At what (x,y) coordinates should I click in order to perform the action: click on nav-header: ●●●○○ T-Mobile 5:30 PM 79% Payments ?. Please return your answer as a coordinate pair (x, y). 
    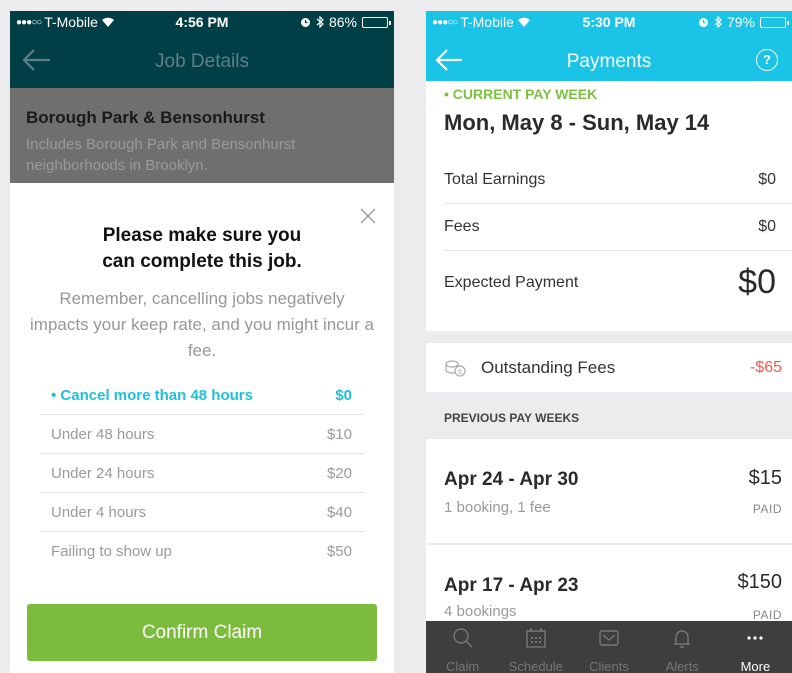
    Looking at the image, I should click on (609, 46).